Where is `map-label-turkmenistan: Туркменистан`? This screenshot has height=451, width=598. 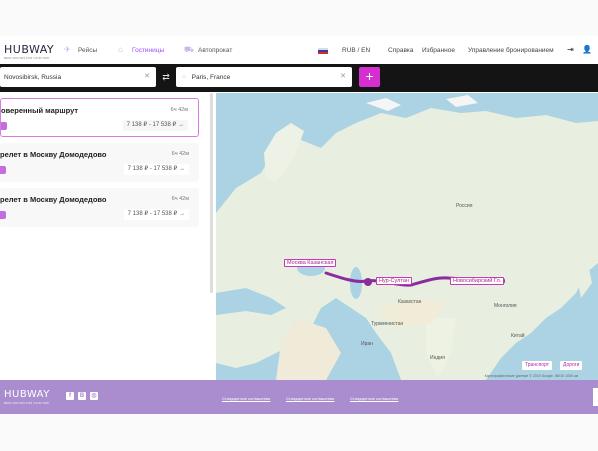
map-label-turkmenistan: Туркменистан is located at coordinates (387, 324).